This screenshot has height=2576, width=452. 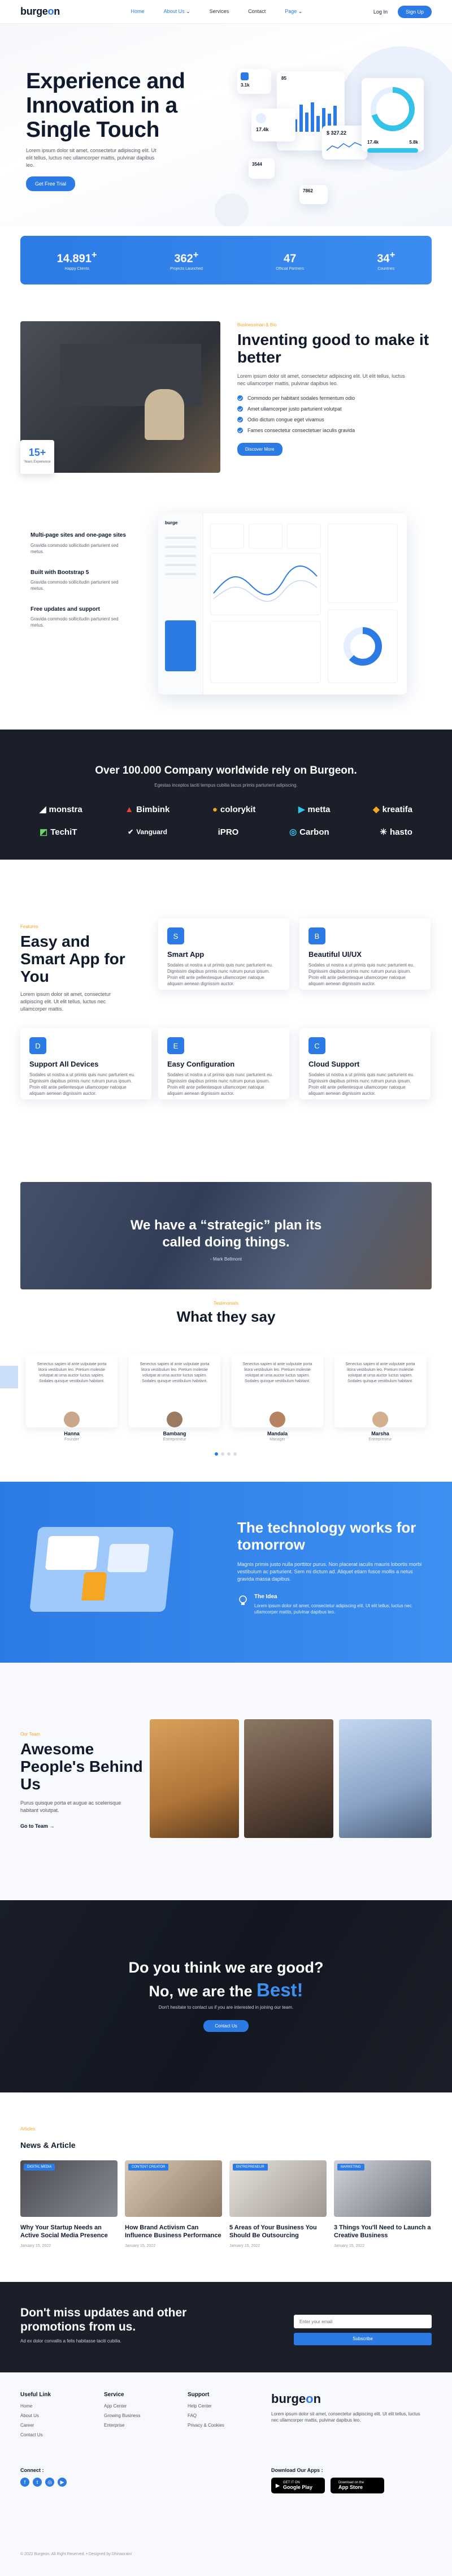 What do you see at coordinates (138, 12) in the screenshot?
I see `nav-home: Home` at bounding box center [138, 12].